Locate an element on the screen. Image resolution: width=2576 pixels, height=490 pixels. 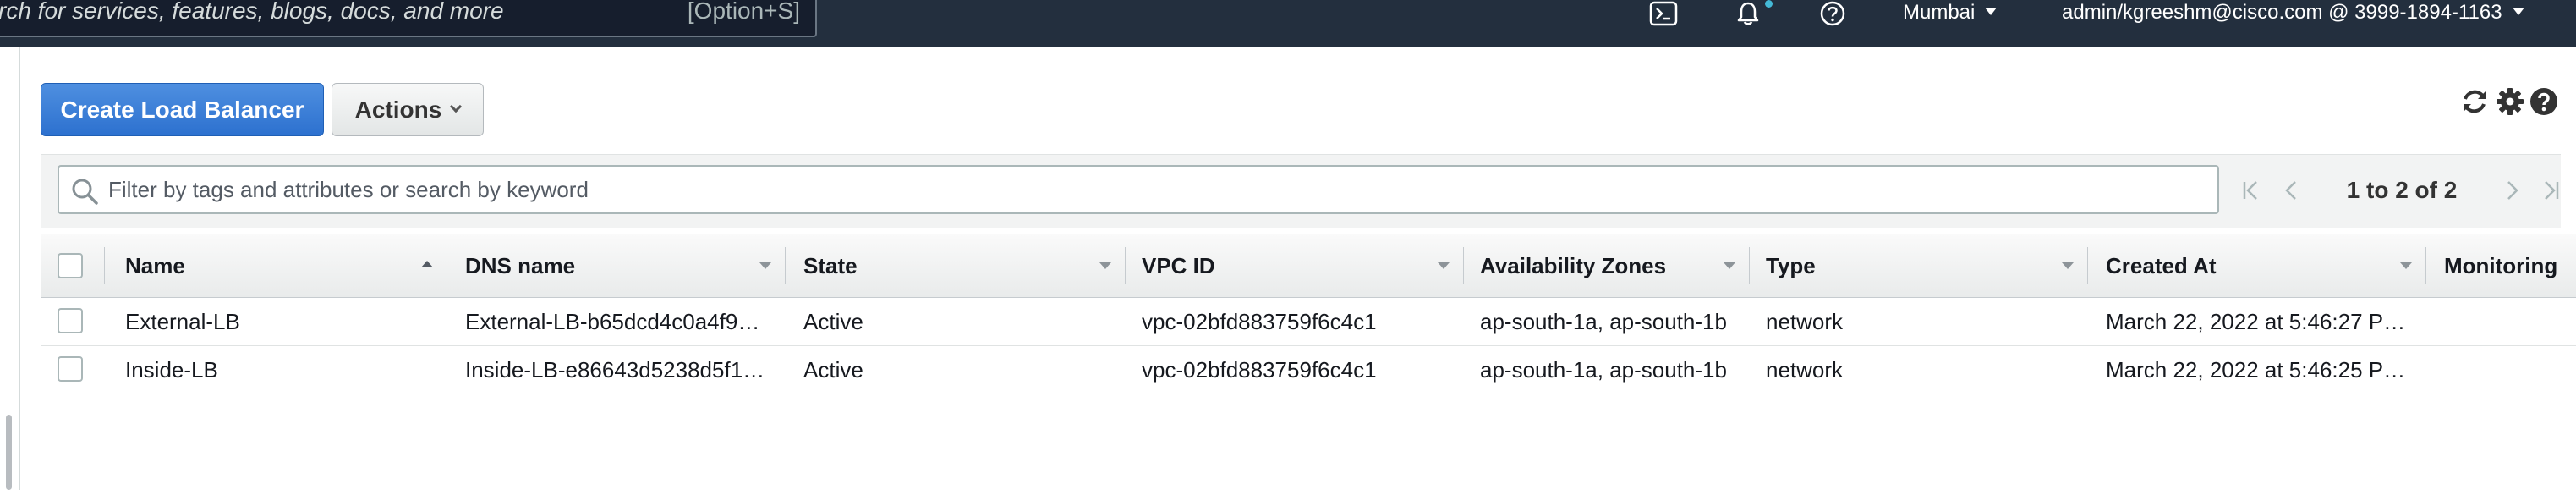
next-page-icon is located at coordinates (2512, 190).